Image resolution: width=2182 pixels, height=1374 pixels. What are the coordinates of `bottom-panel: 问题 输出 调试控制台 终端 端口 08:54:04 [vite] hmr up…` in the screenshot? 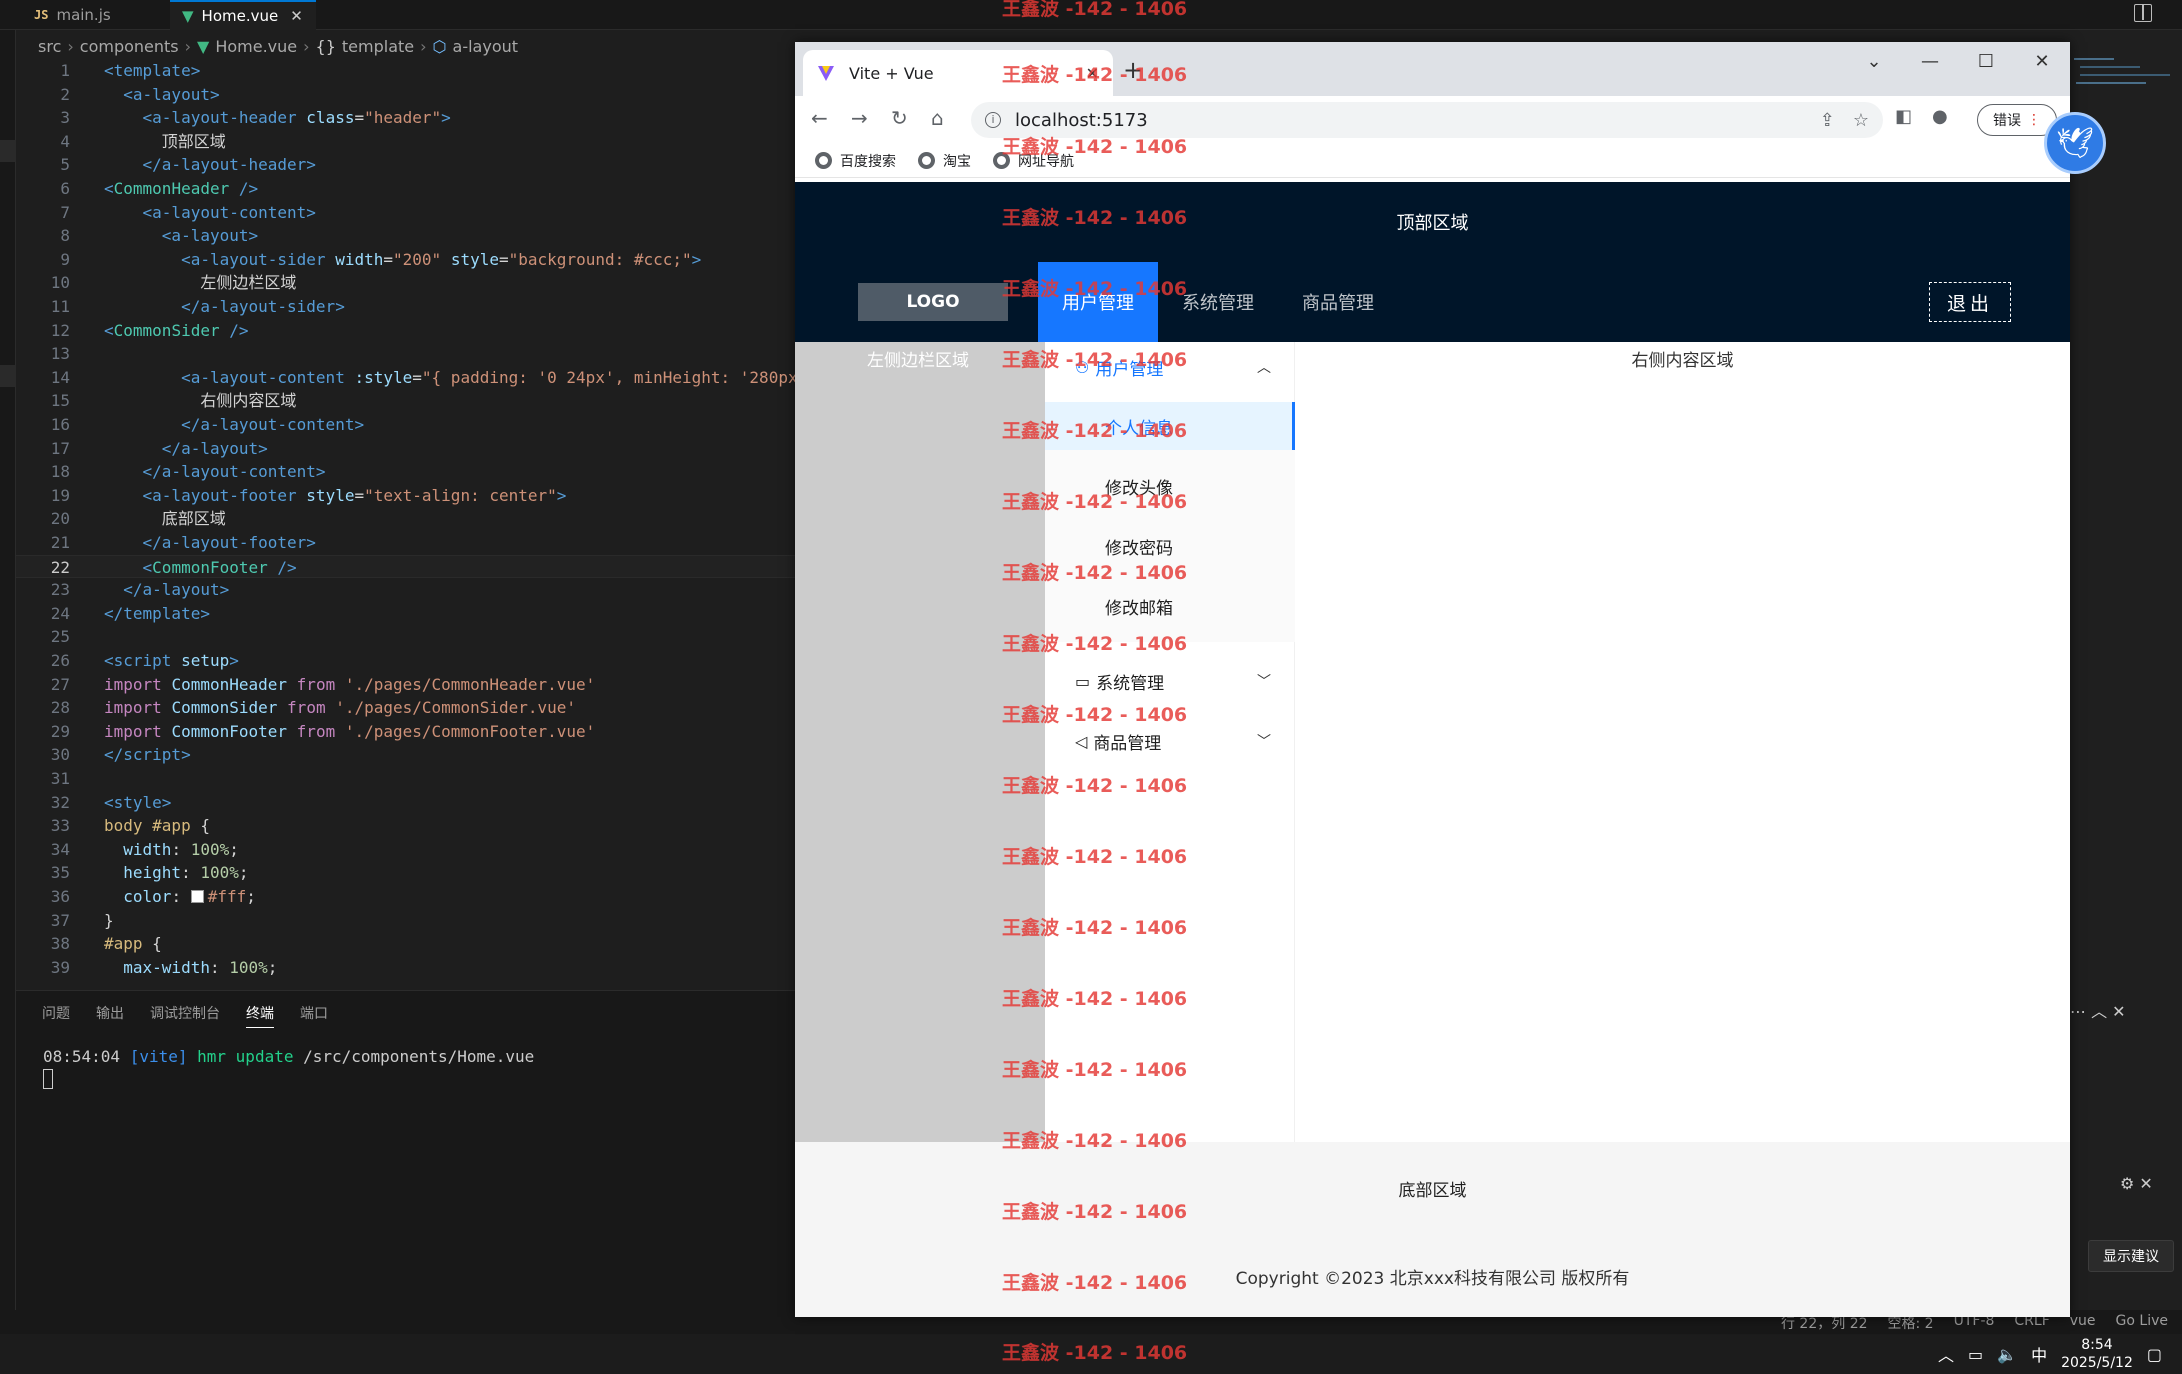 It's located at (406, 1150).